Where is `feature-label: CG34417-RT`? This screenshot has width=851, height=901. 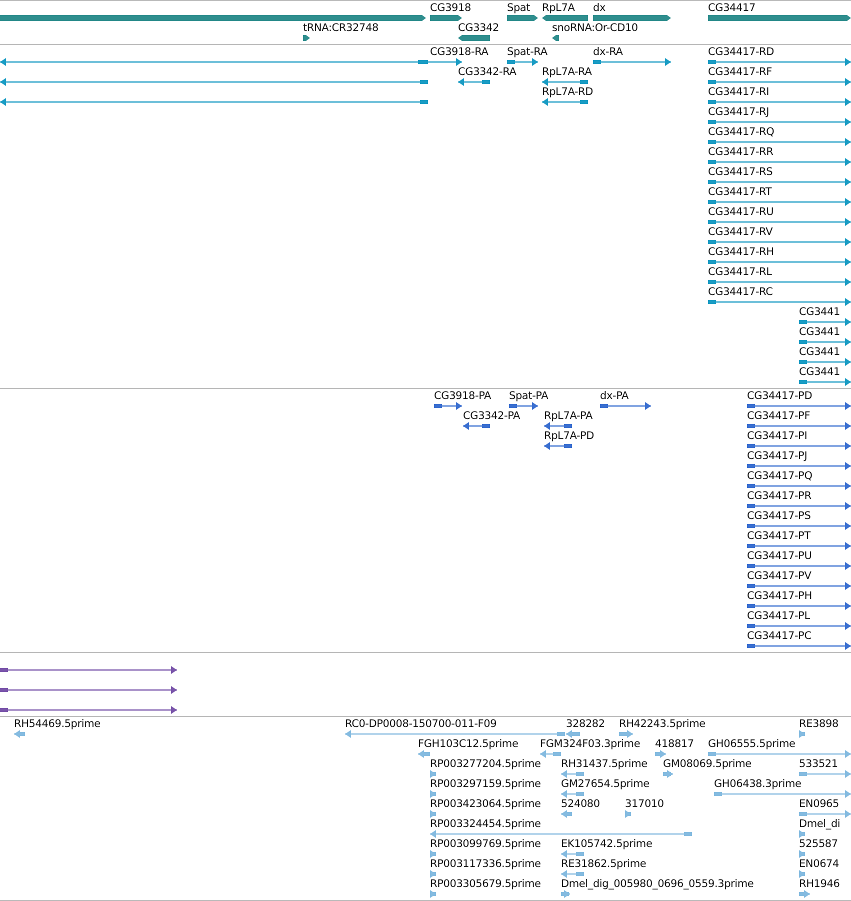 feature-label: CG34417-RT is located at coordinates (740, 192).